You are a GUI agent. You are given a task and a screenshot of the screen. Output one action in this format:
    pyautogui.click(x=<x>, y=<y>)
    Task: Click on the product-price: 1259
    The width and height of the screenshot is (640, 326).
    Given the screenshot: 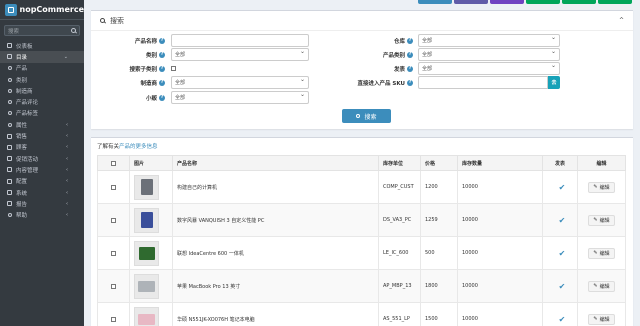 What is the action you would take?
    pyautogui.click(x=439, y=220)
    